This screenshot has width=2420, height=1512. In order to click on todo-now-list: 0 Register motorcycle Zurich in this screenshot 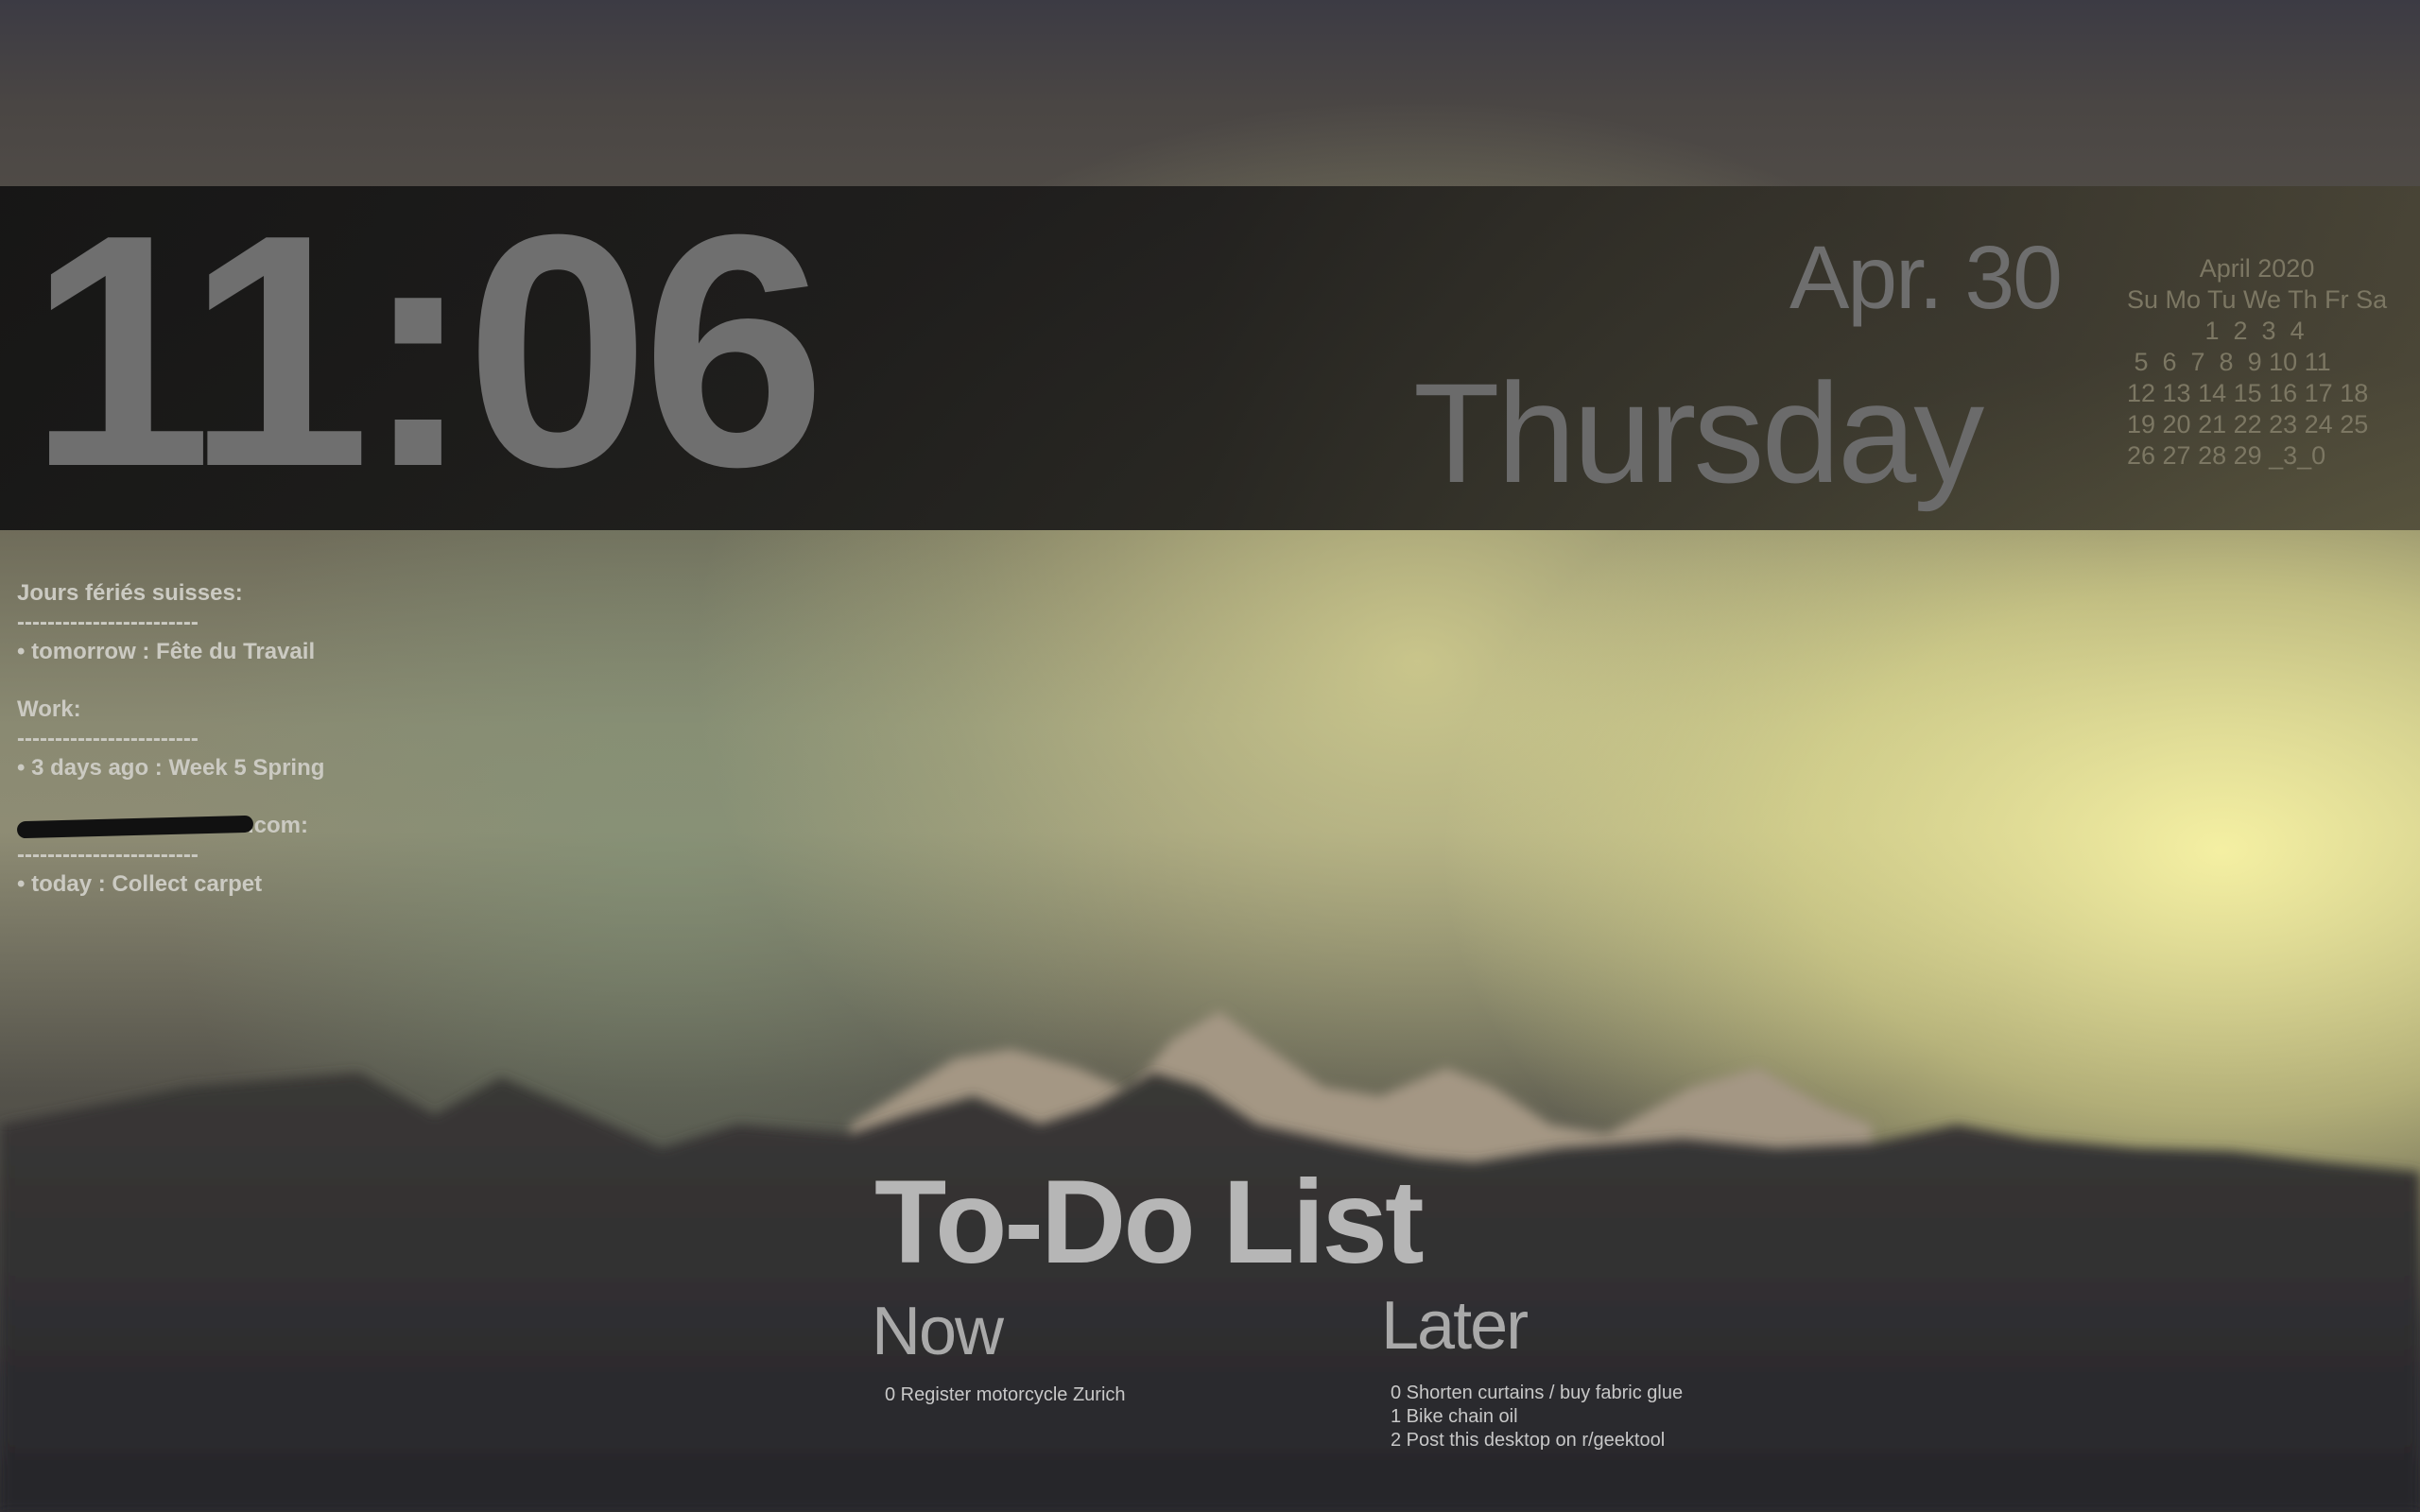, I will do `click(1005, 1395)`.